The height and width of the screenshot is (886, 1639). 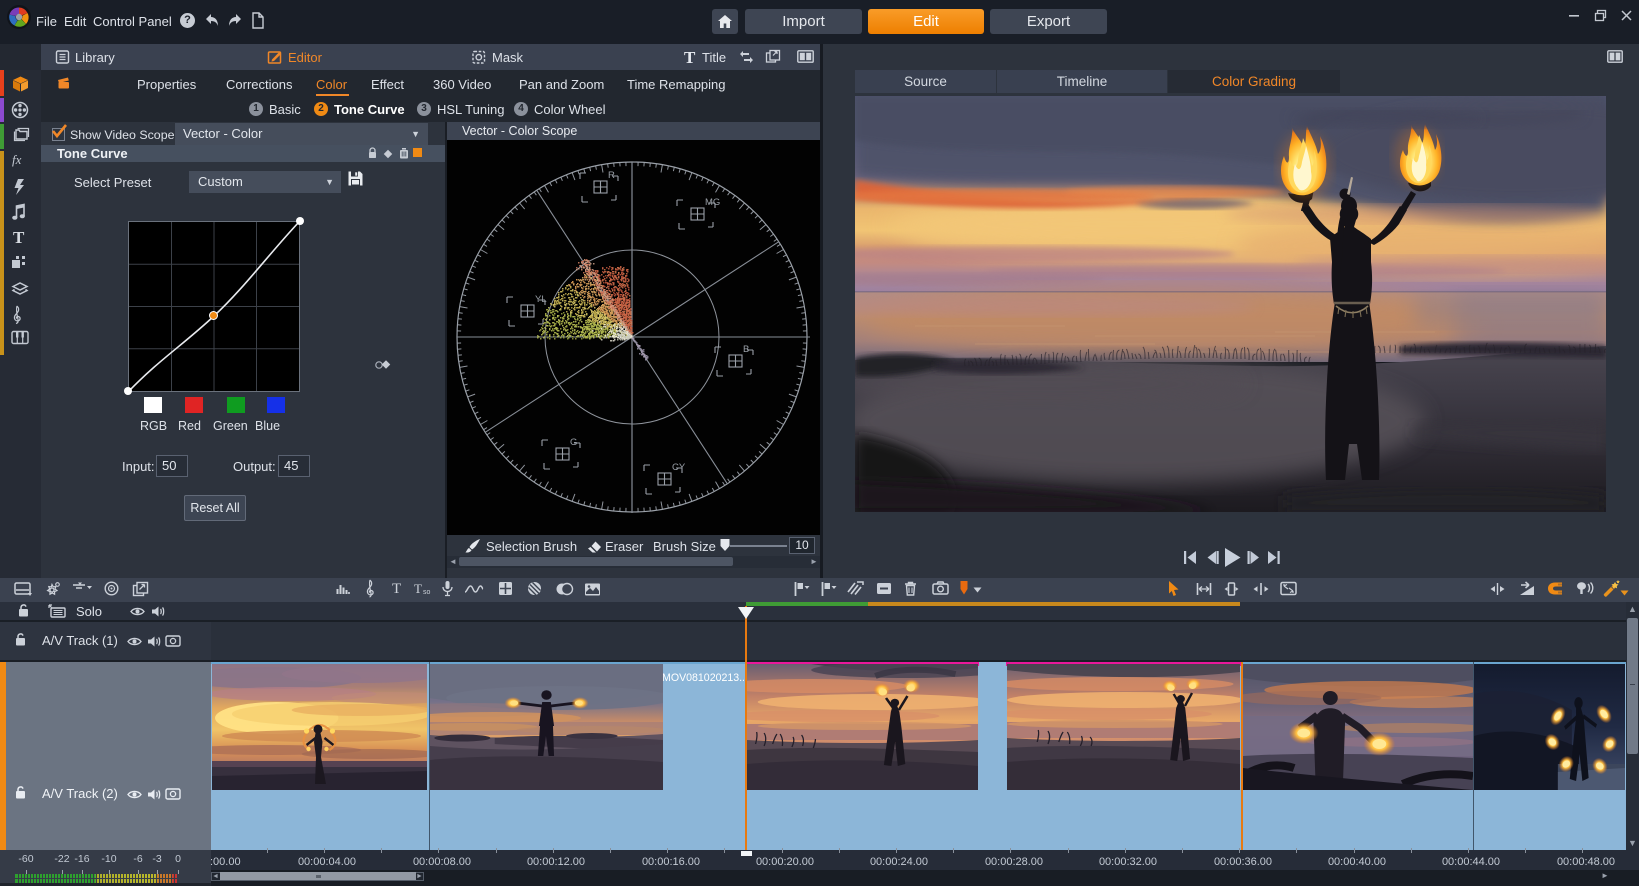 What do you see at coordinates (573, 442) in the screenshot?
I see `svg-text: G` at bounding box center [573, 442].